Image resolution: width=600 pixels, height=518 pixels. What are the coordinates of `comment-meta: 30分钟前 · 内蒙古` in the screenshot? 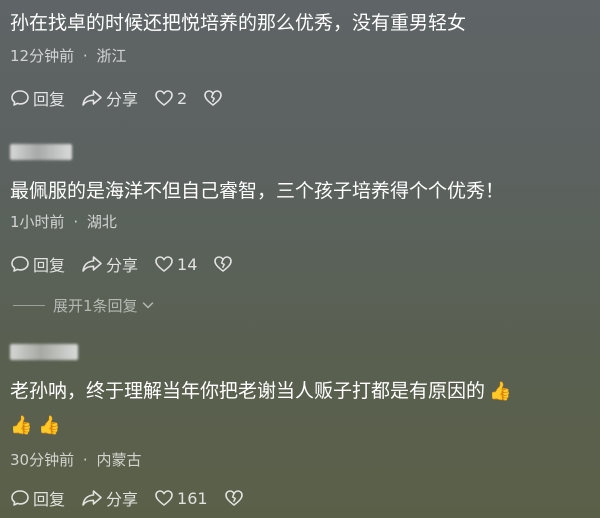 It's located at (75, 460).